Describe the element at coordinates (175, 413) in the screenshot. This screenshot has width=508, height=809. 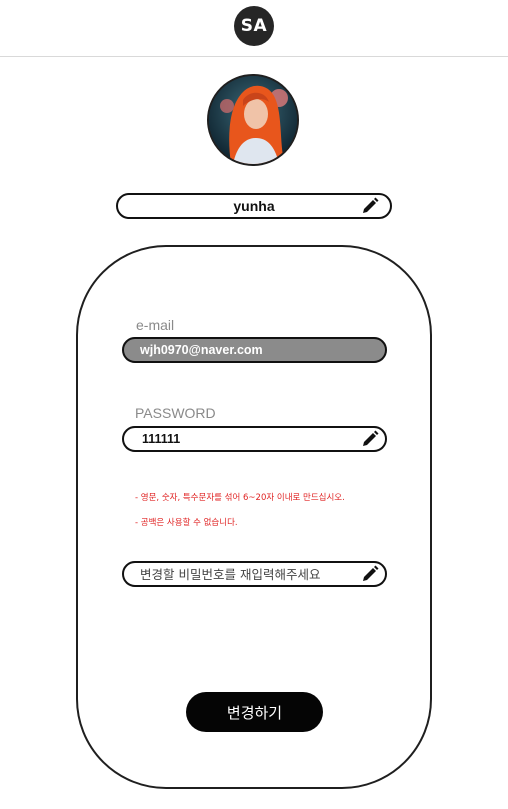
I see `password-label: PASSWORD` at that location.